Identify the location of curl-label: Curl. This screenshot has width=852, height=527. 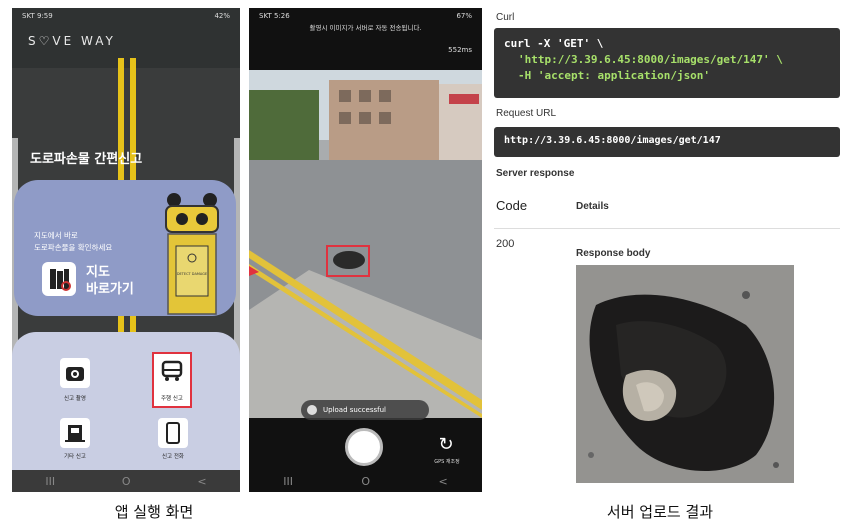
(505, 17).